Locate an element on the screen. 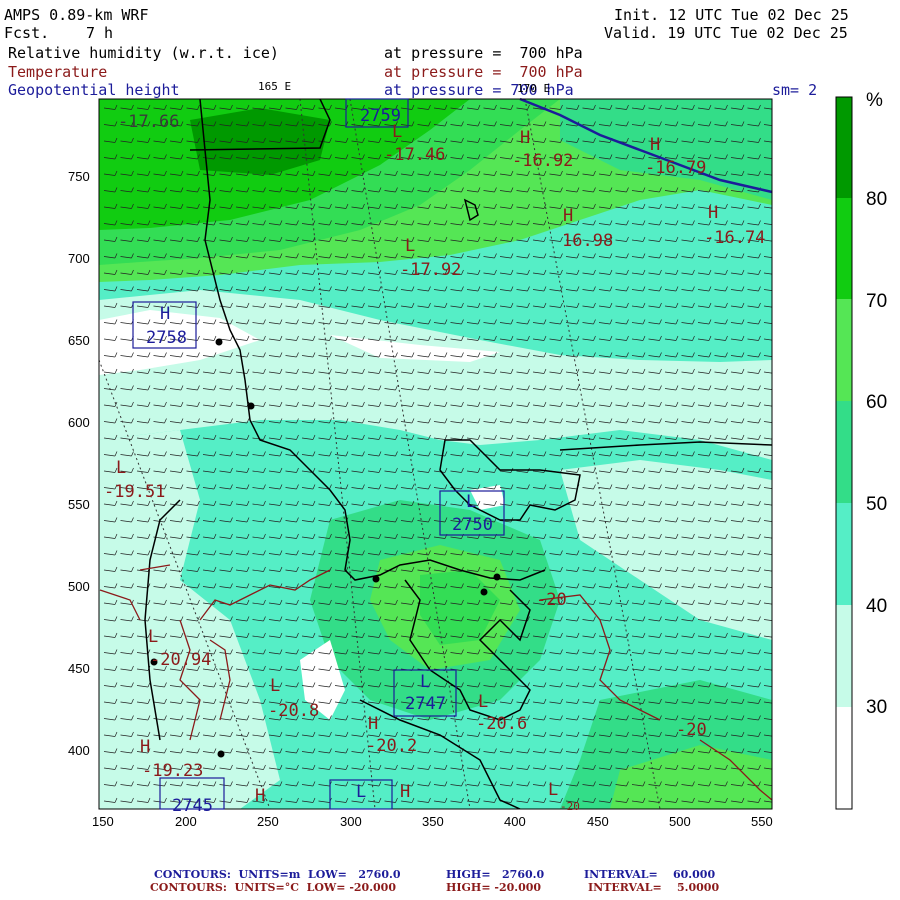  colorbar-label: 40 is located at coordinates (877, 606).